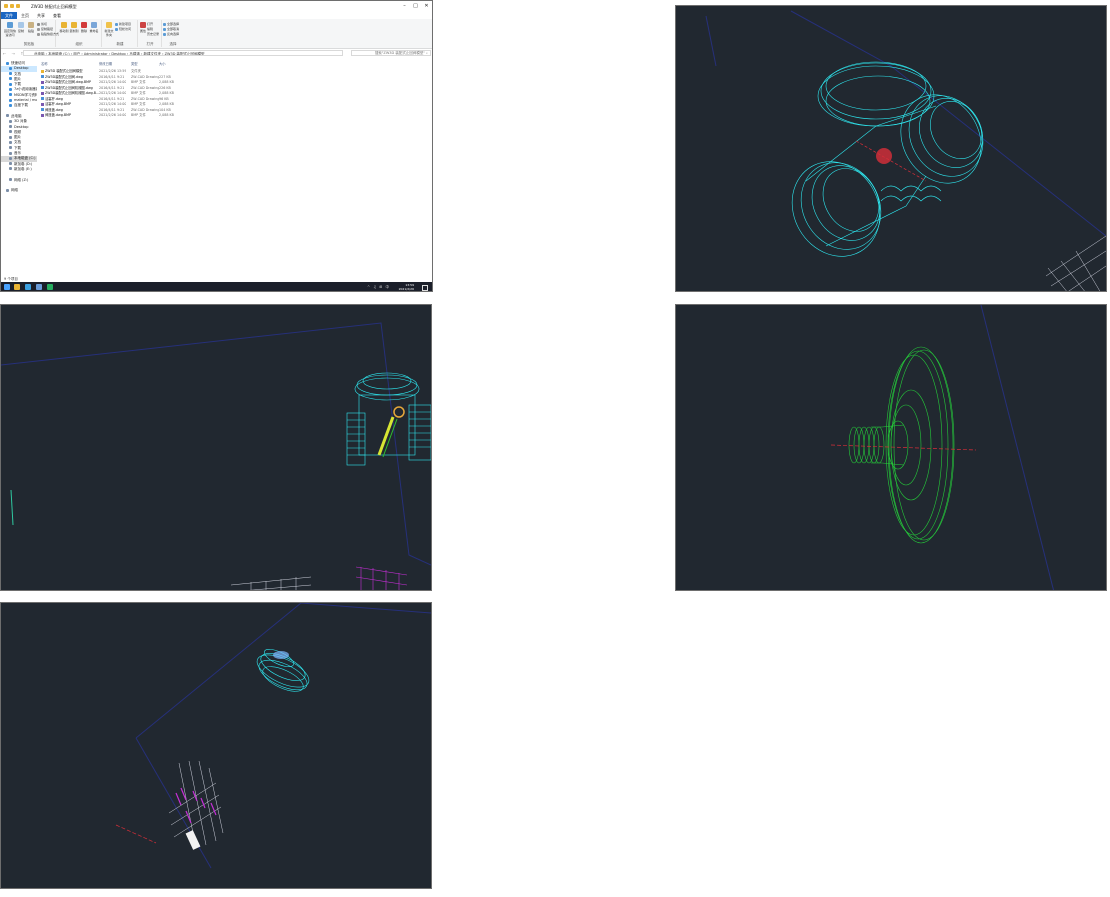 This screenshot has width=1110, height=897. Describe the element at coordinates (17, 73) in the screenshot. I see `nav-item-label: 文档` at that location.